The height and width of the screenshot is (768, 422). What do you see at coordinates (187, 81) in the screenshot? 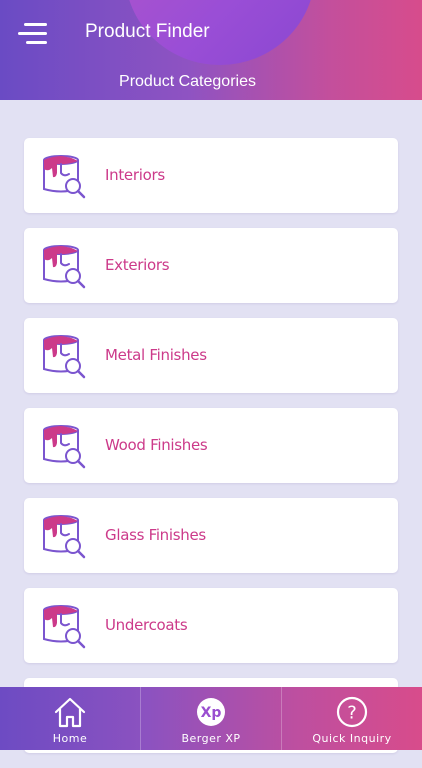
I see `page-subtitle: Product Categories` at bounding box center [187, 81].